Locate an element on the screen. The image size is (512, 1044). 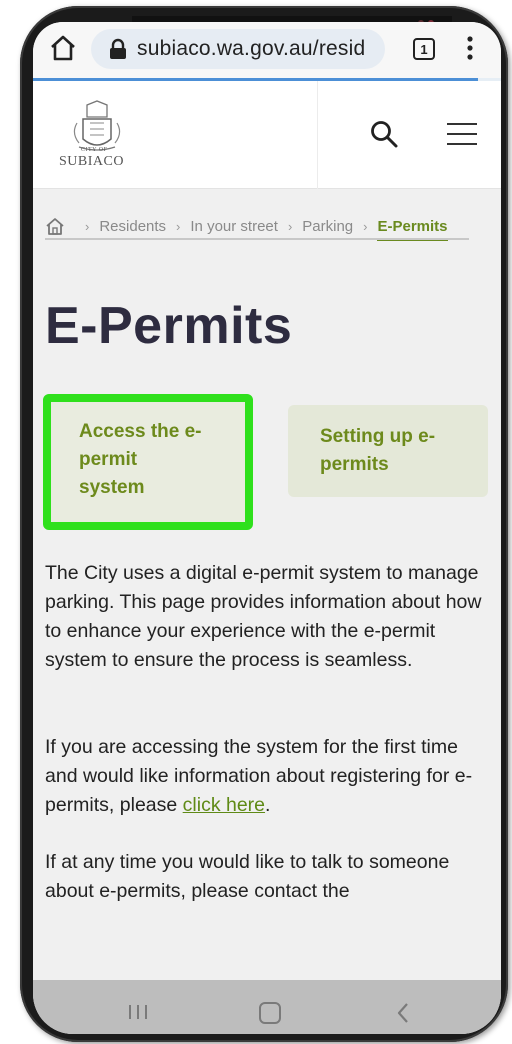
breadcrumb-item-residents: Residents is located at coordinates (132, 226).